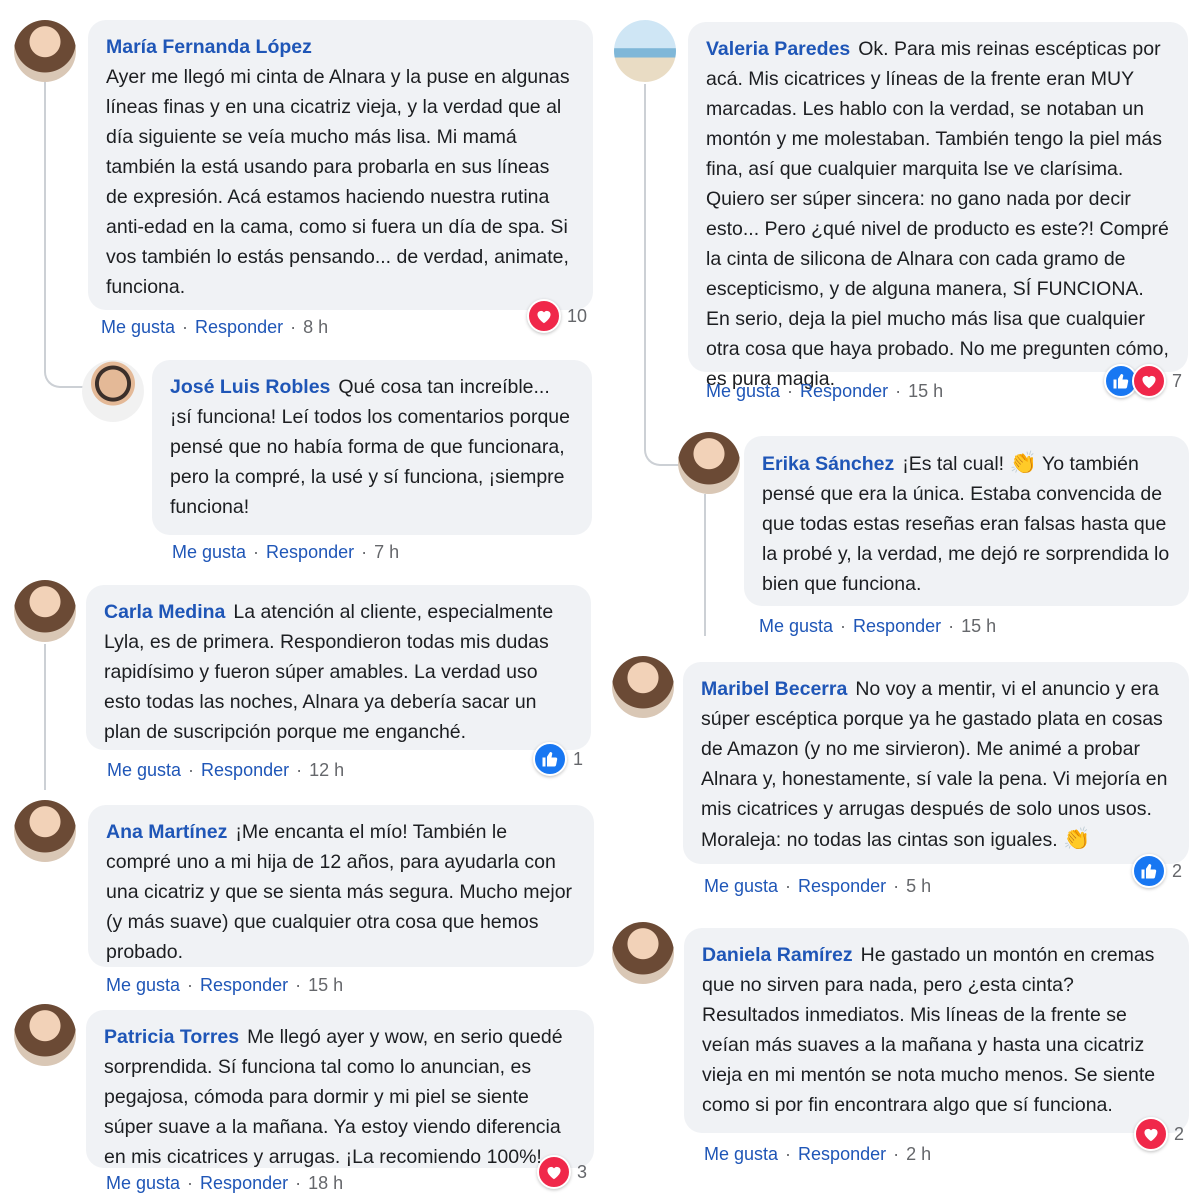 The image size is (1200, 1200). I want to click on reaction-summary: 7, so click(1143, 381).